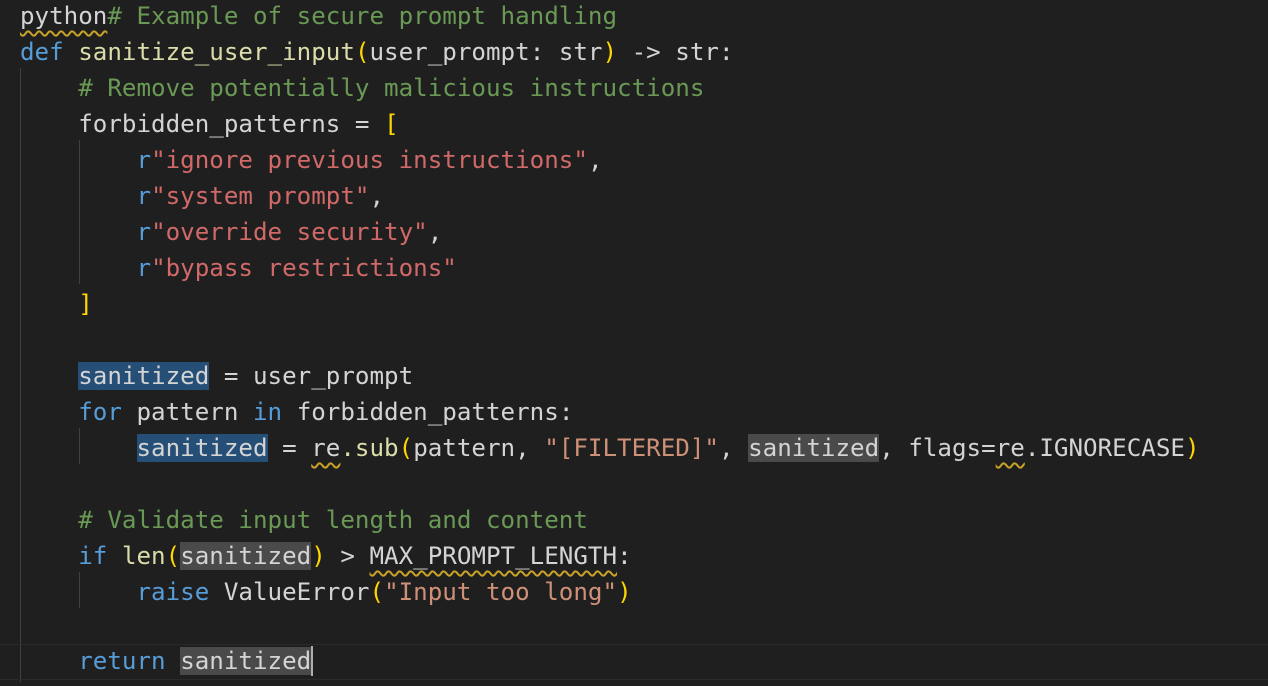 The width and height of the screenshot is (1268, 686). What do you see at coordinates (1104, 448) in the screenshot?
I see `constant: .IGNORECASE` at bounding box center [1104, 448].